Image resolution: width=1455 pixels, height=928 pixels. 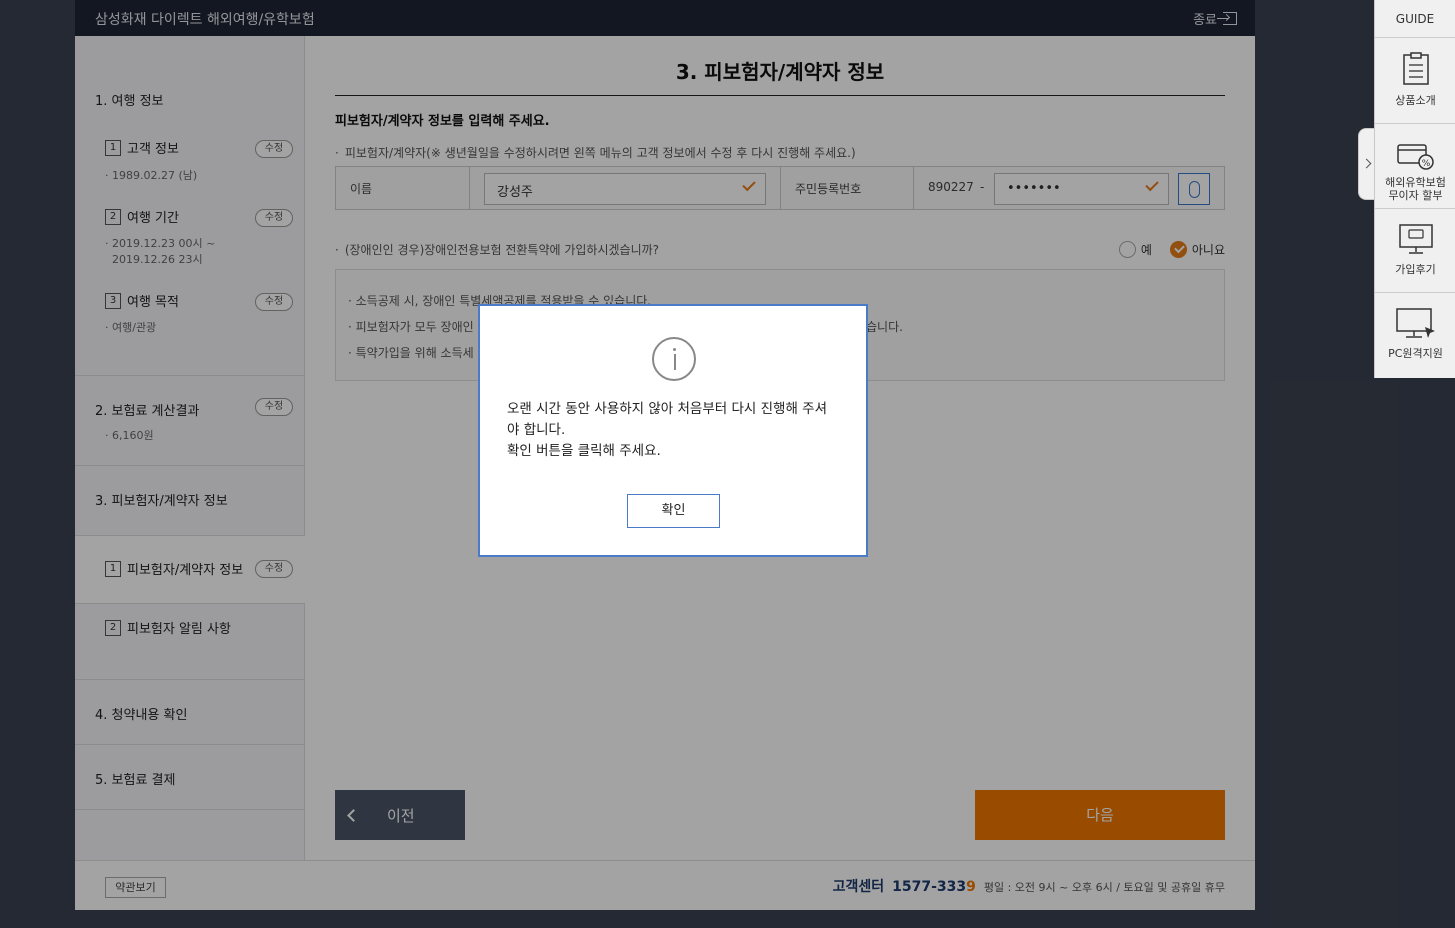 I want to click on guide-item-remote-support: PC원격지원, so click(x=1415, y=335).